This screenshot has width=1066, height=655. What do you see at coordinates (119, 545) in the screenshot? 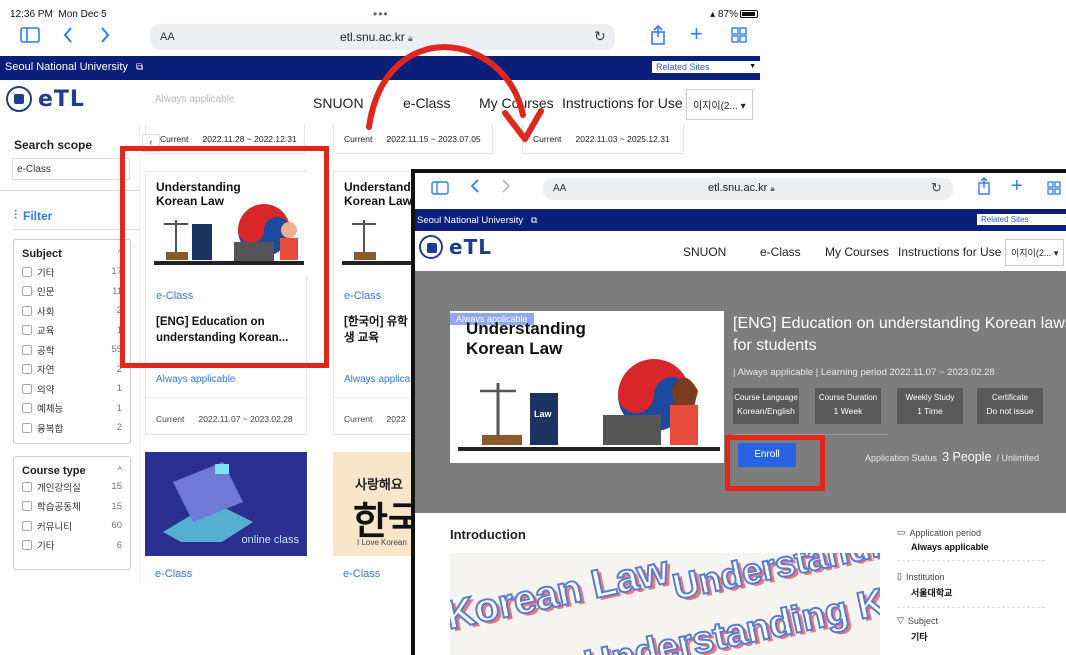
I see `filter-option-count: 6` at bounding box center [119, 545].